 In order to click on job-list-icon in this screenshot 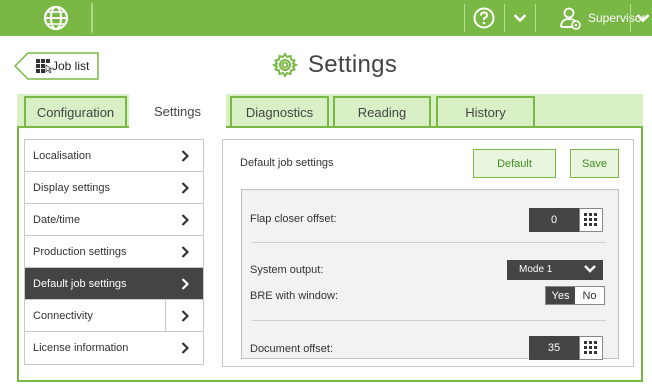, I will do `click(44, 66)`.